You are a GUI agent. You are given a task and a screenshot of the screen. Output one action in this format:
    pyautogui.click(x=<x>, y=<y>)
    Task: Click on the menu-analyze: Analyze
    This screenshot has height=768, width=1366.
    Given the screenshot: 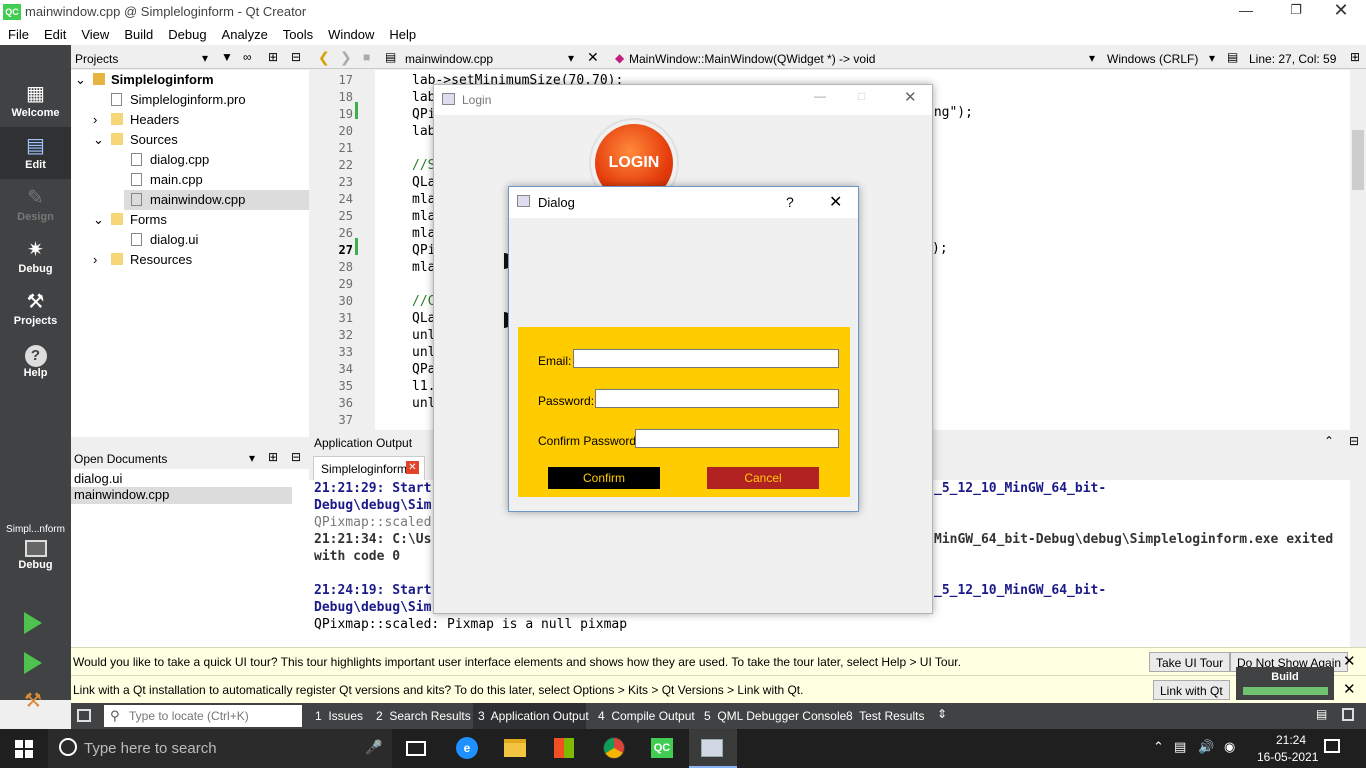 What is the action you would take?
    pyautogui.click(x=244, y=33)
    